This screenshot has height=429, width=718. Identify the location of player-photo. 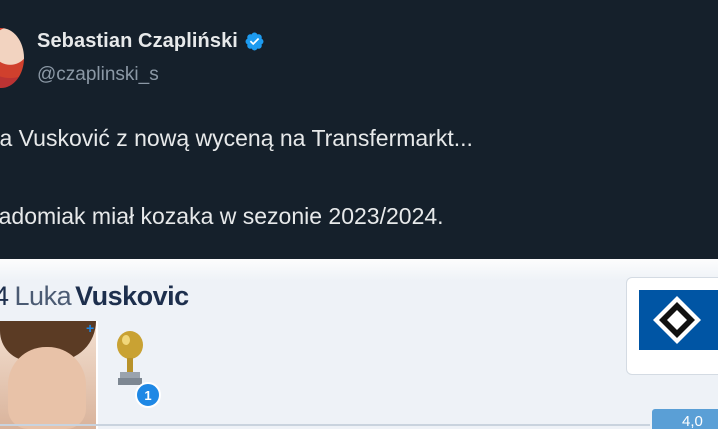
(49, 375).